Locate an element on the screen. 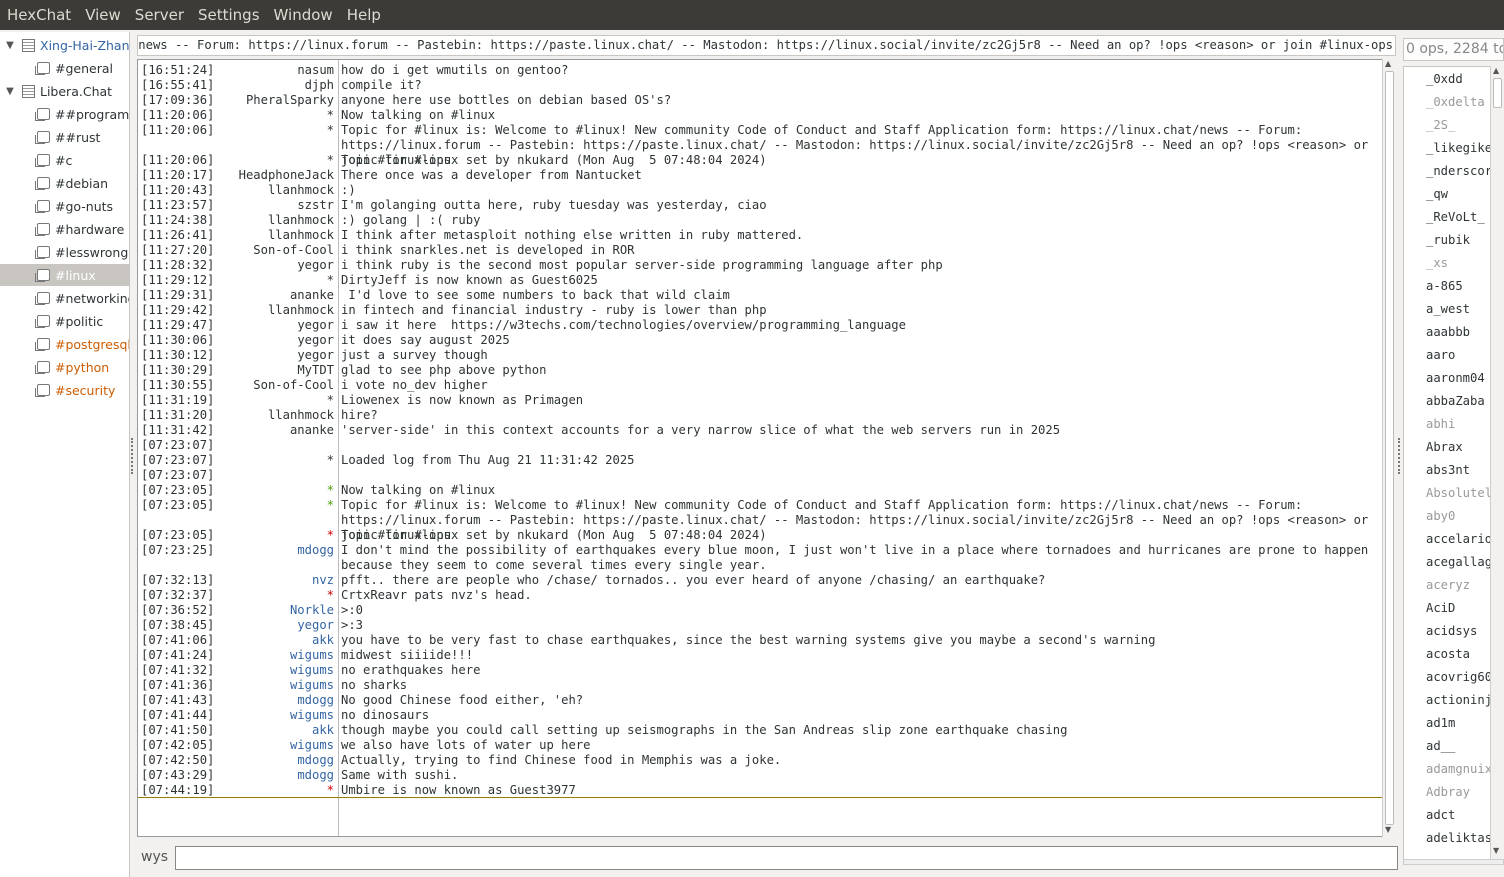 The image size is (1504, 877). chat-scroll-thumb is located at coordinates (1389, 448).